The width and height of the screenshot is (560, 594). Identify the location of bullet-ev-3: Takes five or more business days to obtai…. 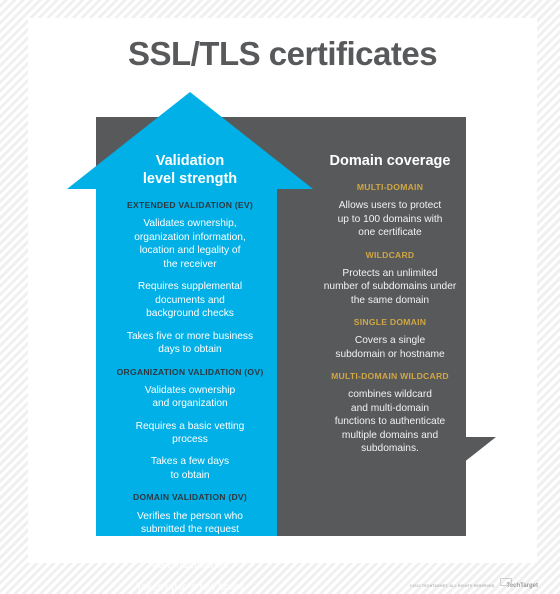
(190, 343).